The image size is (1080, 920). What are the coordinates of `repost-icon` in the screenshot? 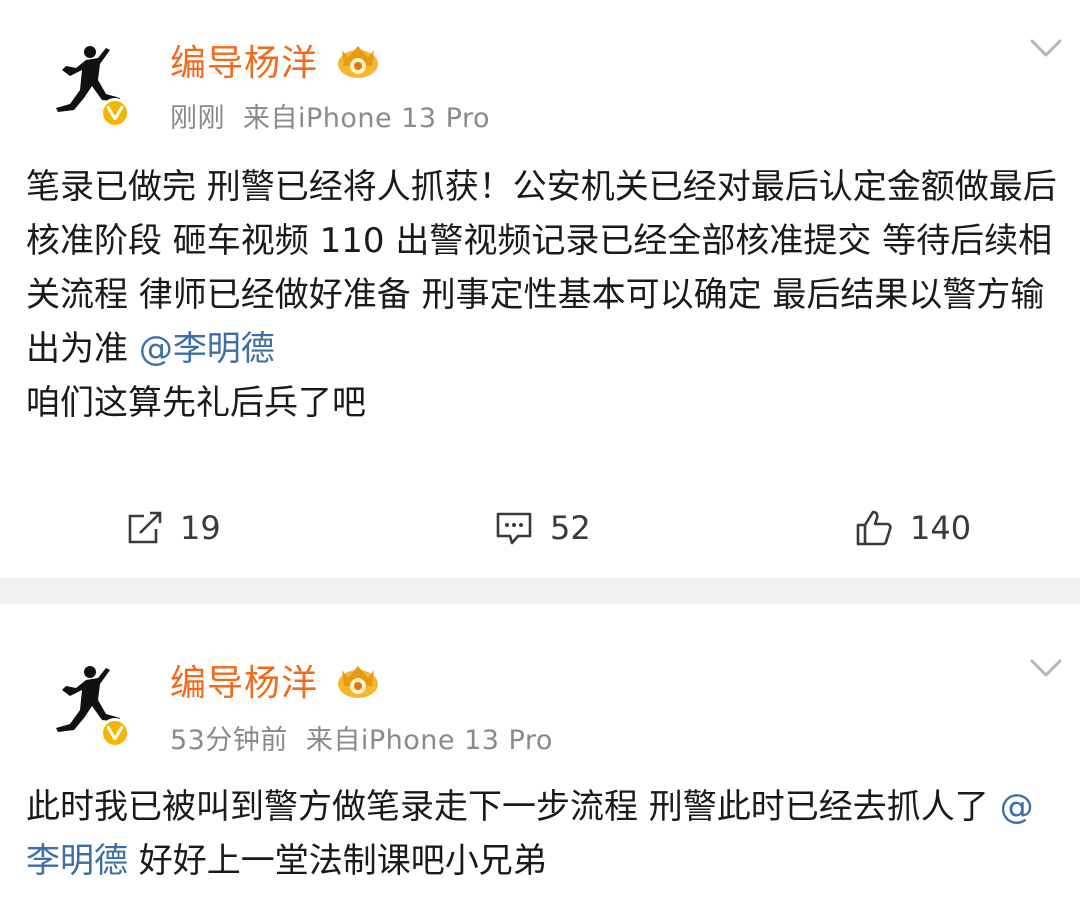 It's located at (145, 527).